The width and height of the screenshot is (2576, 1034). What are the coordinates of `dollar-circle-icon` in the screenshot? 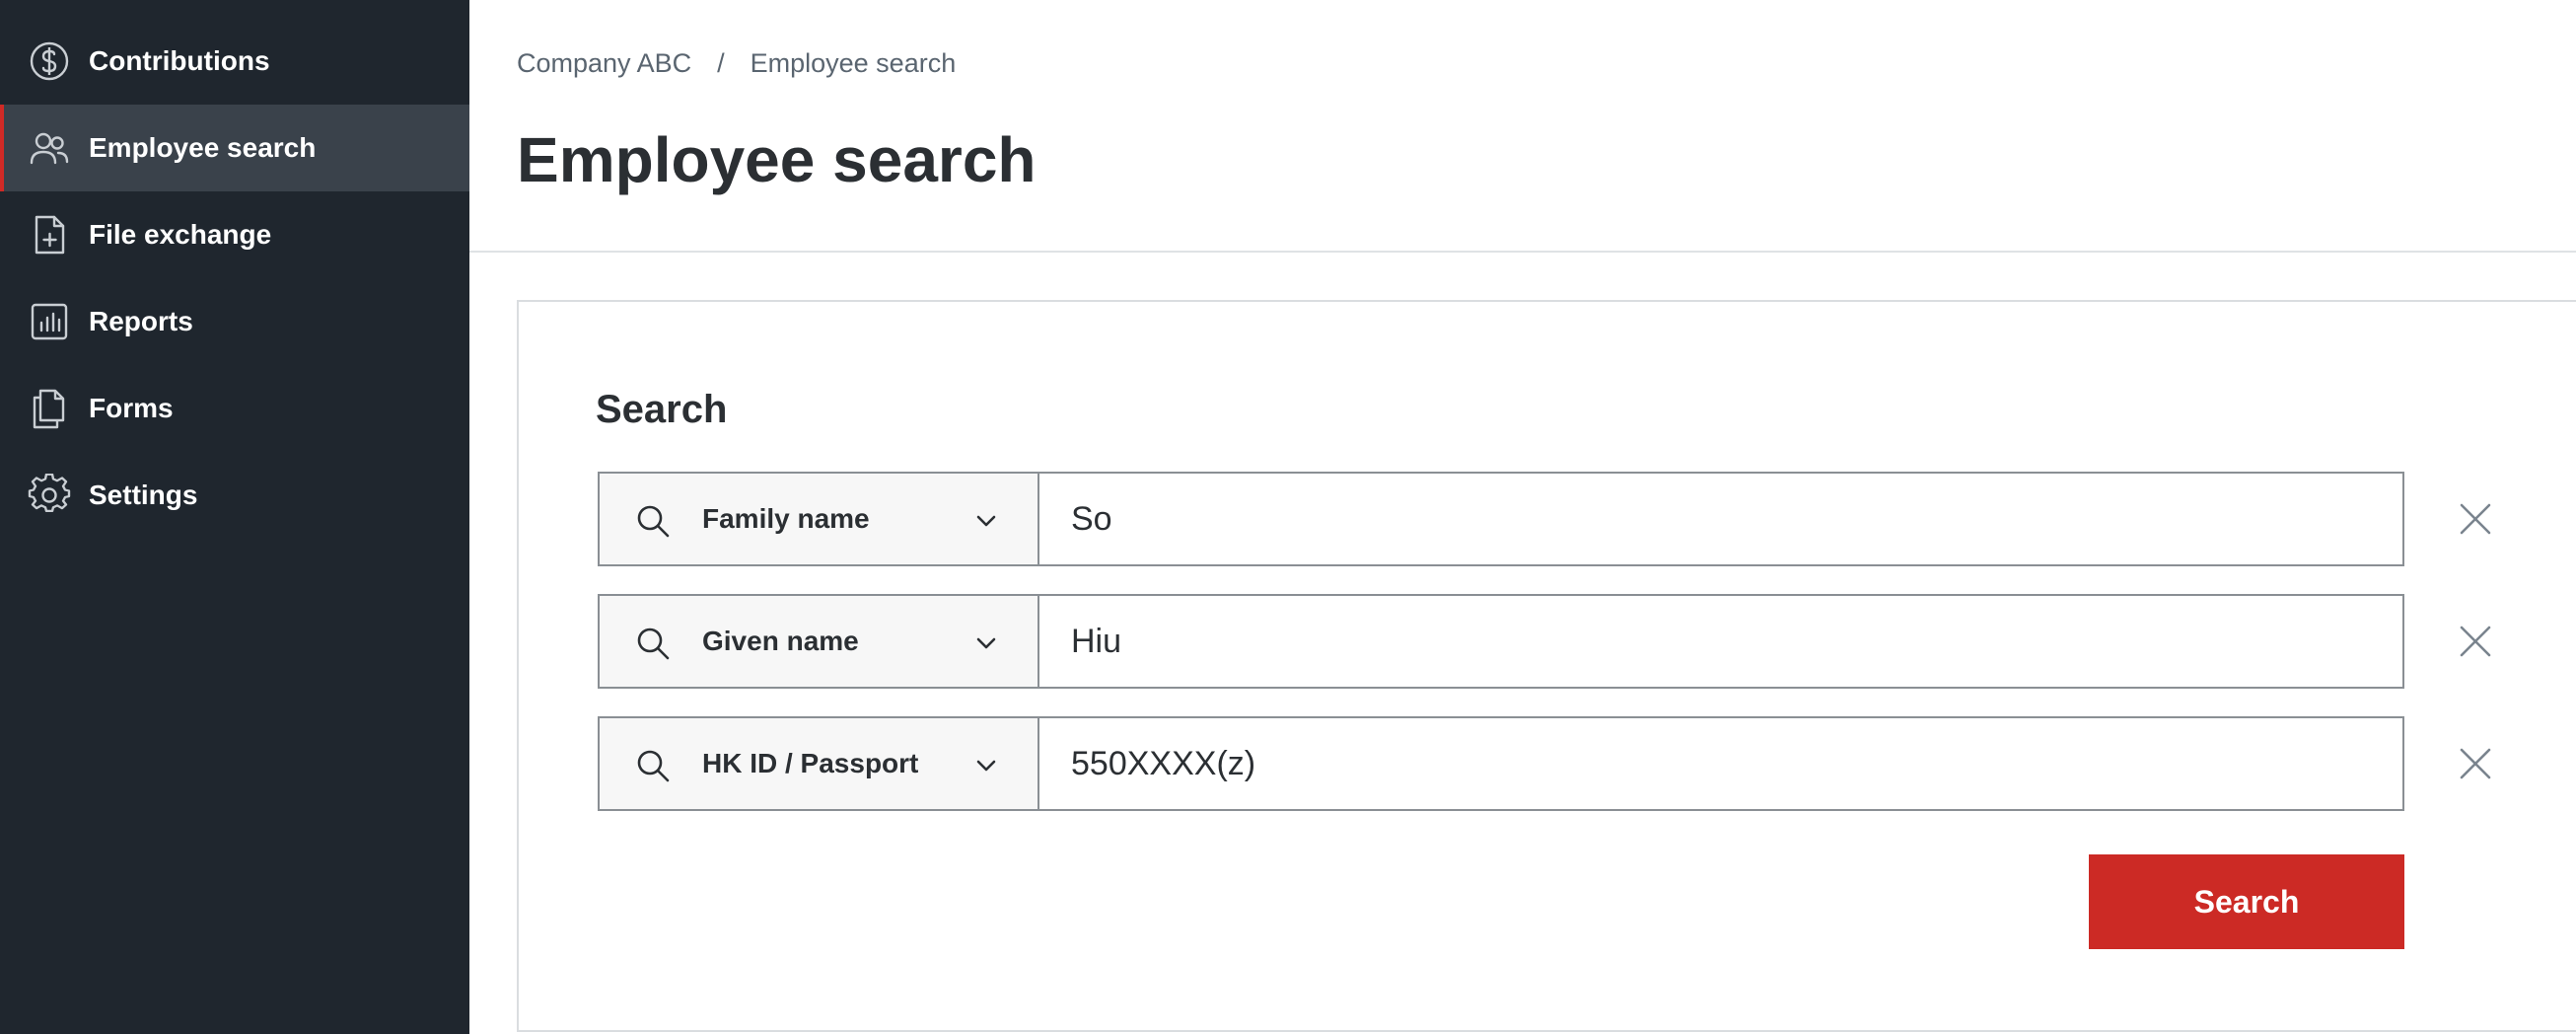 It's located at (49, 61).